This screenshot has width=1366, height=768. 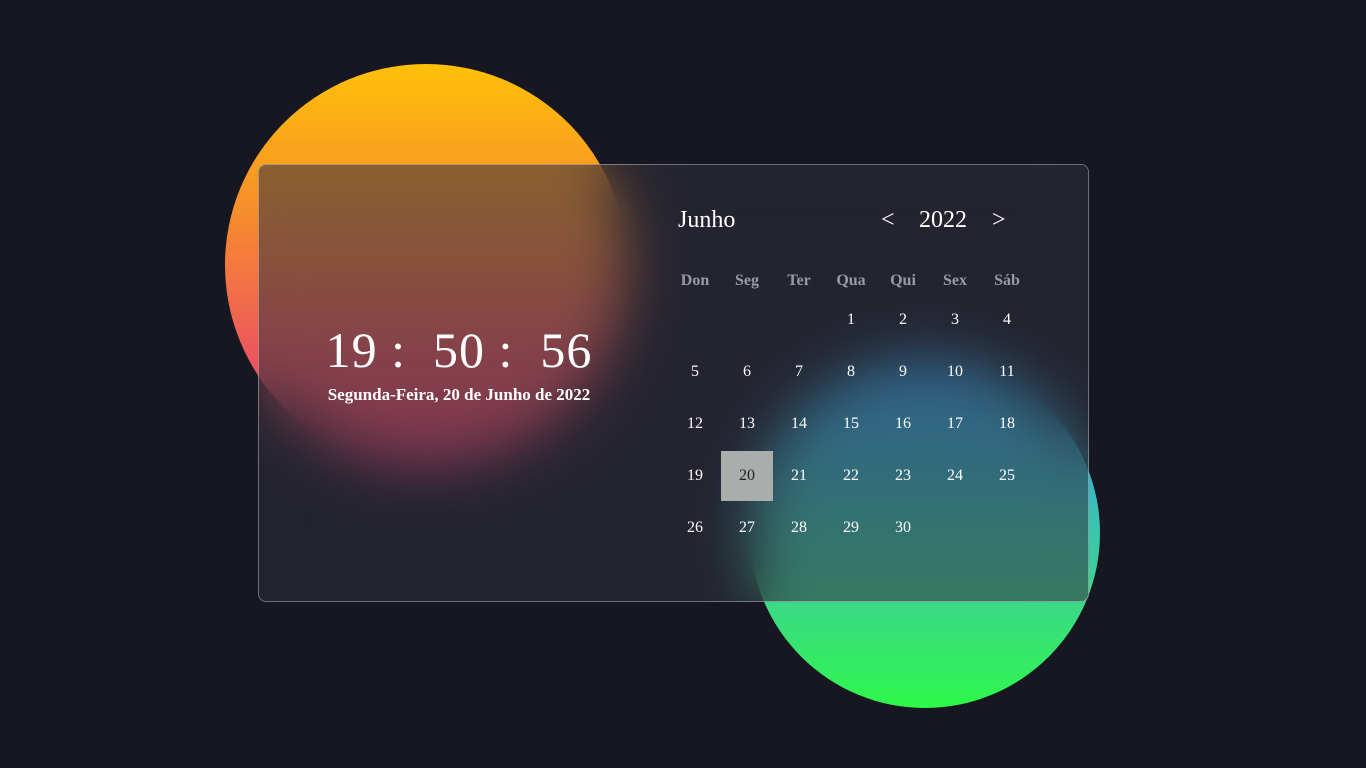 I want to click on day-cell: 3, so click(x=955, y=320).